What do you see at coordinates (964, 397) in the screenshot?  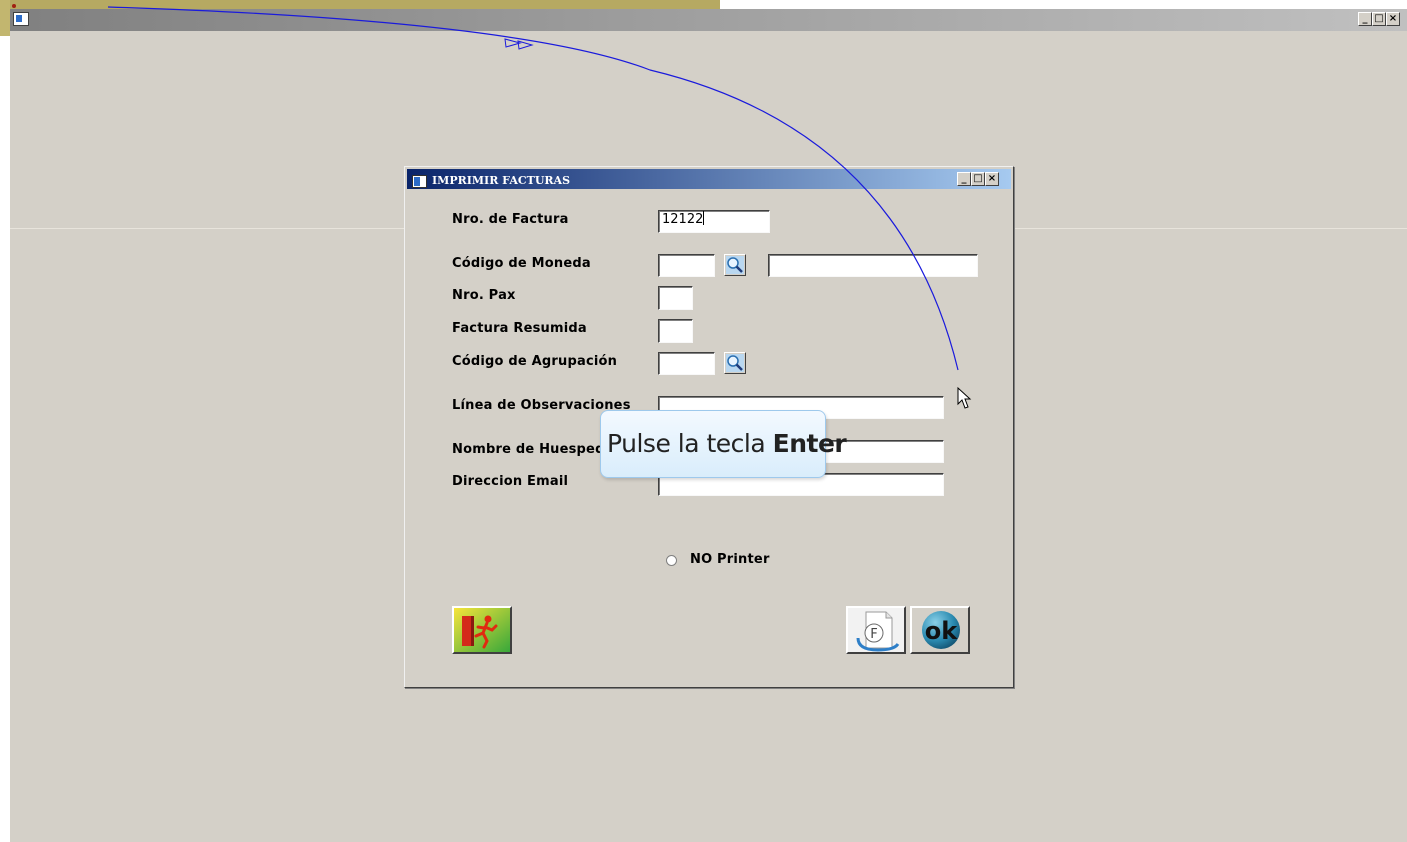 I see `mouse-cursor-icon` at bounding box center [964, 397].